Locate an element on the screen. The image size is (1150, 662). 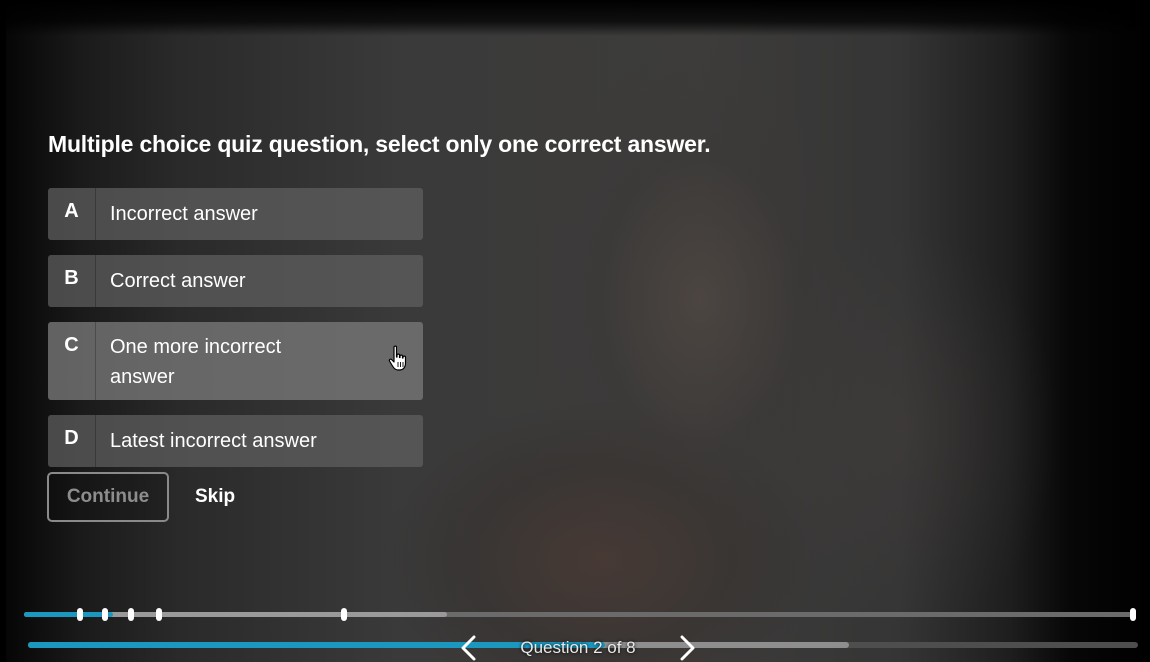
option-letter: B is located at coordinates (72, 281).